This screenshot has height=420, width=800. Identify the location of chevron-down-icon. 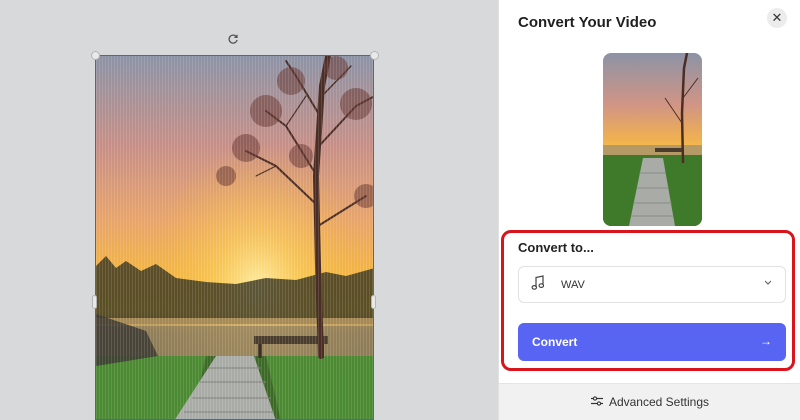
(768, 283).